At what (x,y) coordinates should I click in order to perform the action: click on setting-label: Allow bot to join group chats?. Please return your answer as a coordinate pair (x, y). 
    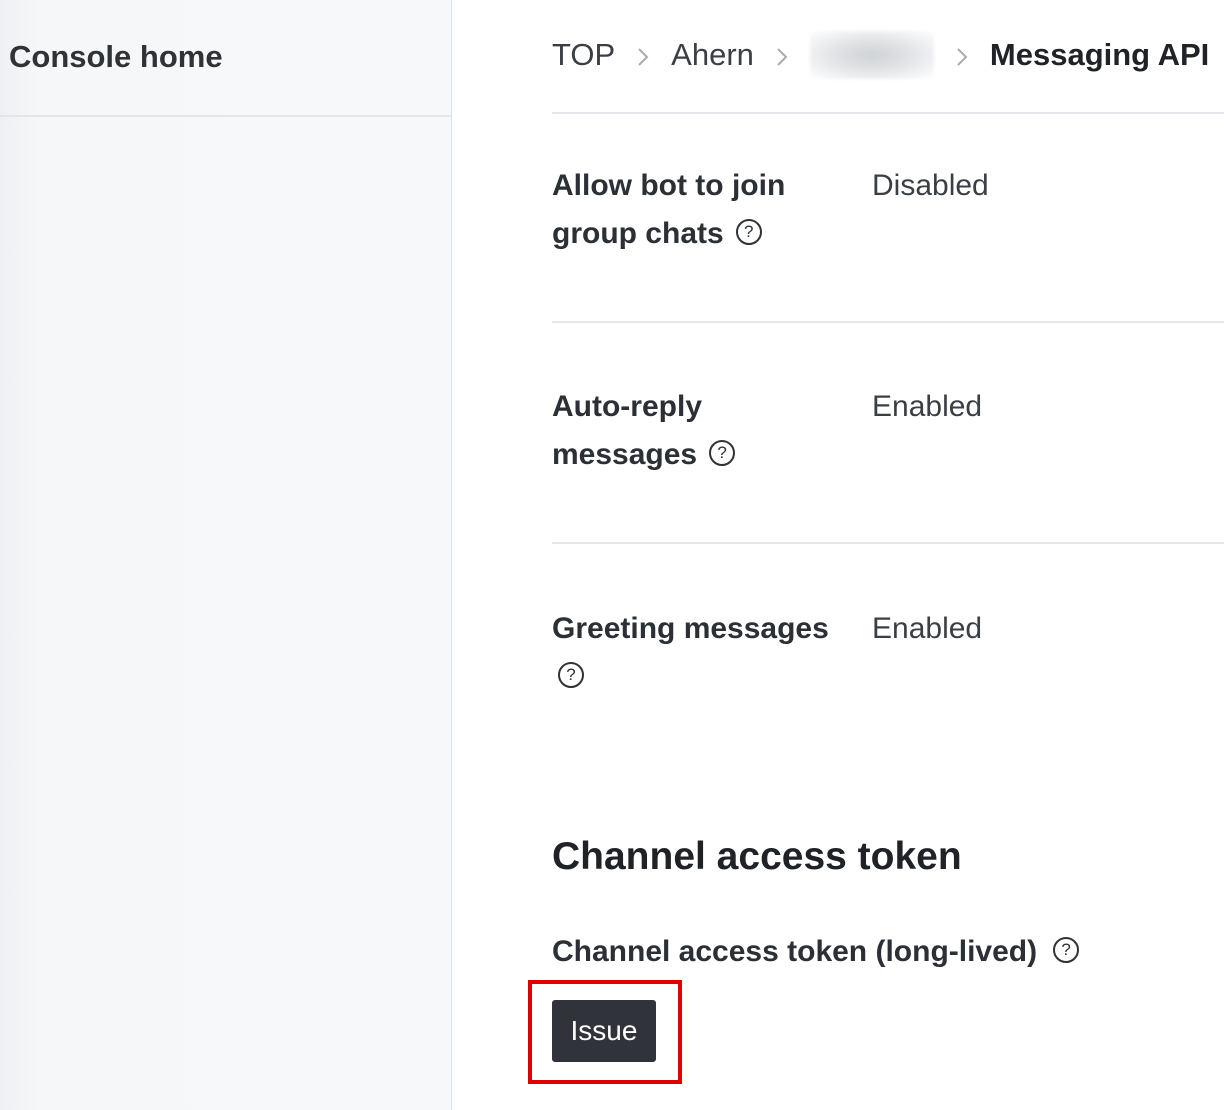
    Looking at the image, I should click on (669, 209).